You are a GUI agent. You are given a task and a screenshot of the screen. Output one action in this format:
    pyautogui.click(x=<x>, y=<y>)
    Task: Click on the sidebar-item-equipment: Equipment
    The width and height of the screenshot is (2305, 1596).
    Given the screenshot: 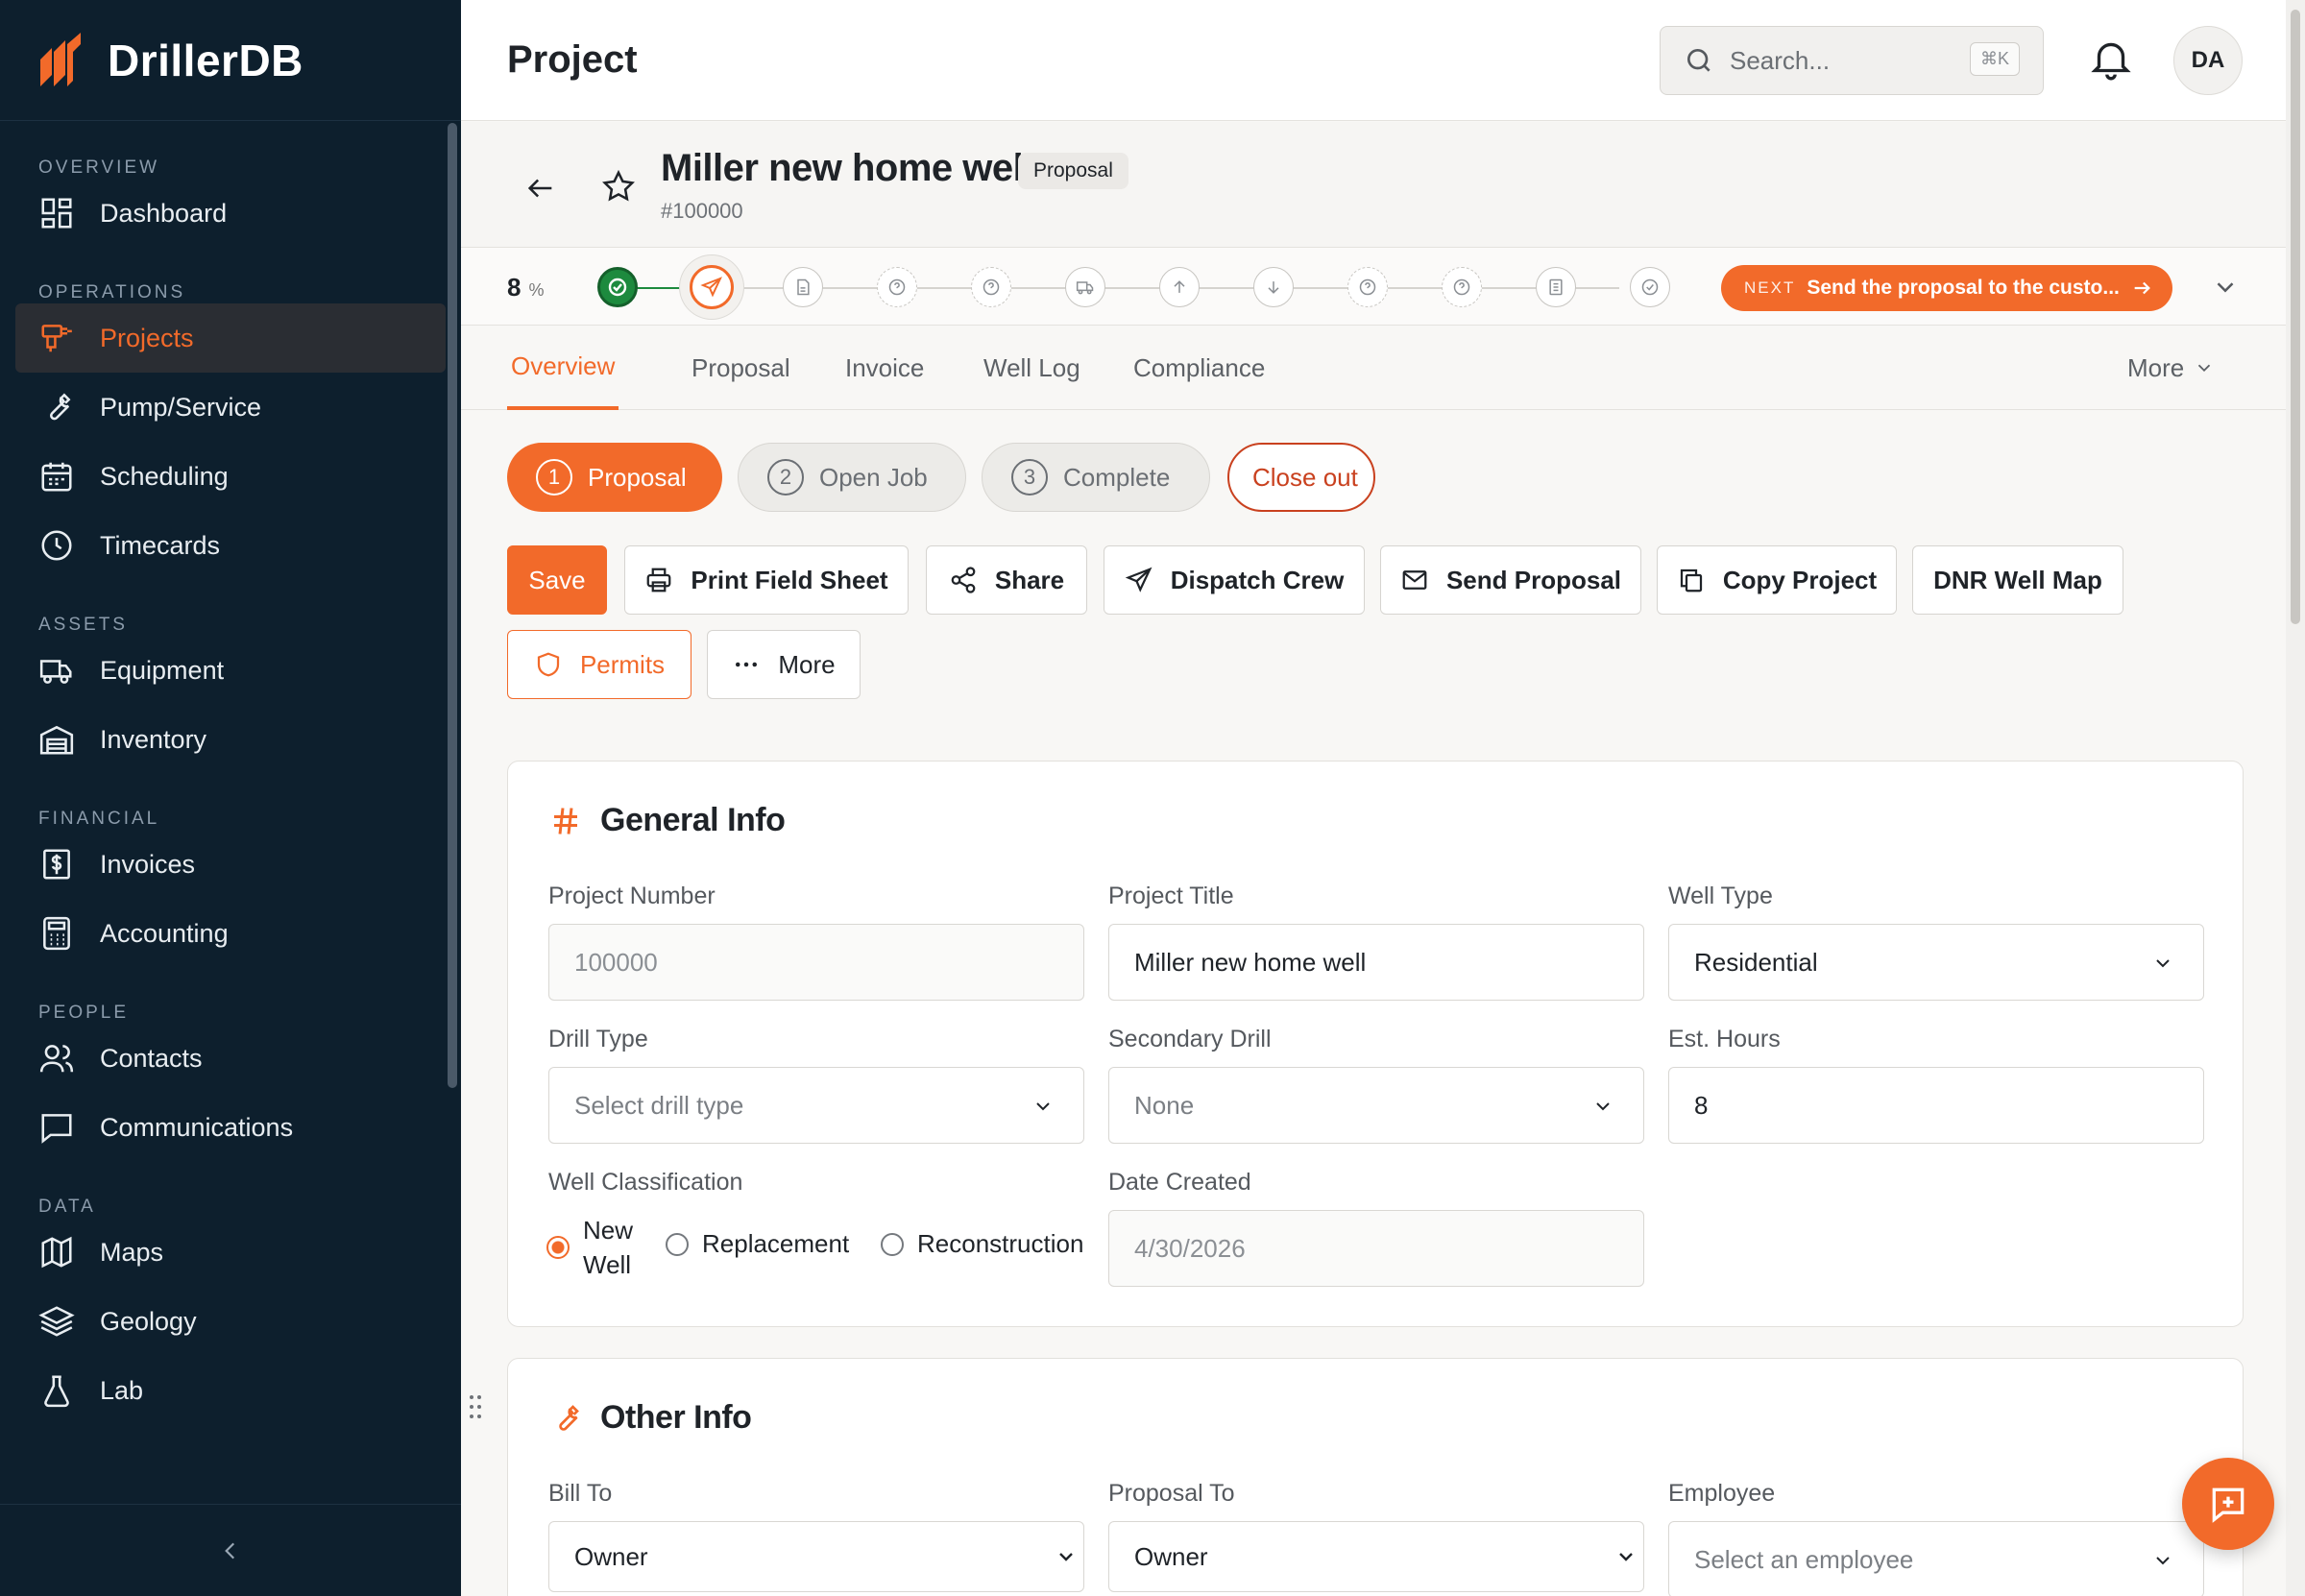 What is the action you would take?
    pyautogui.click(x=230, y=670)
    